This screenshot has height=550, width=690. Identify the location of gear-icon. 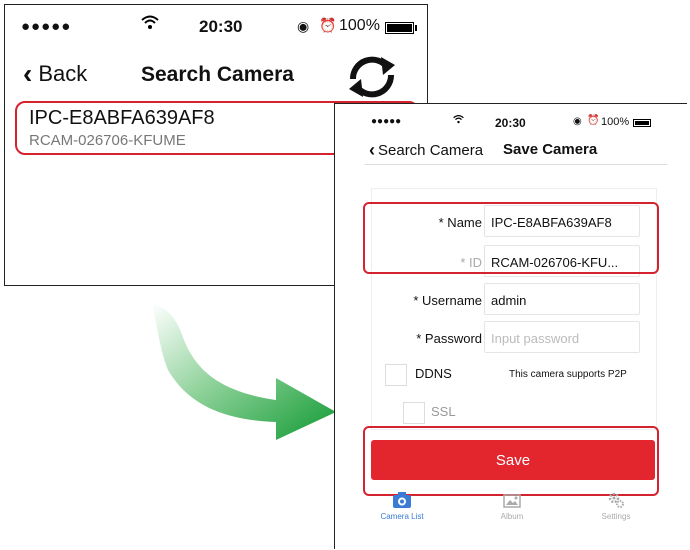
(616, 500).